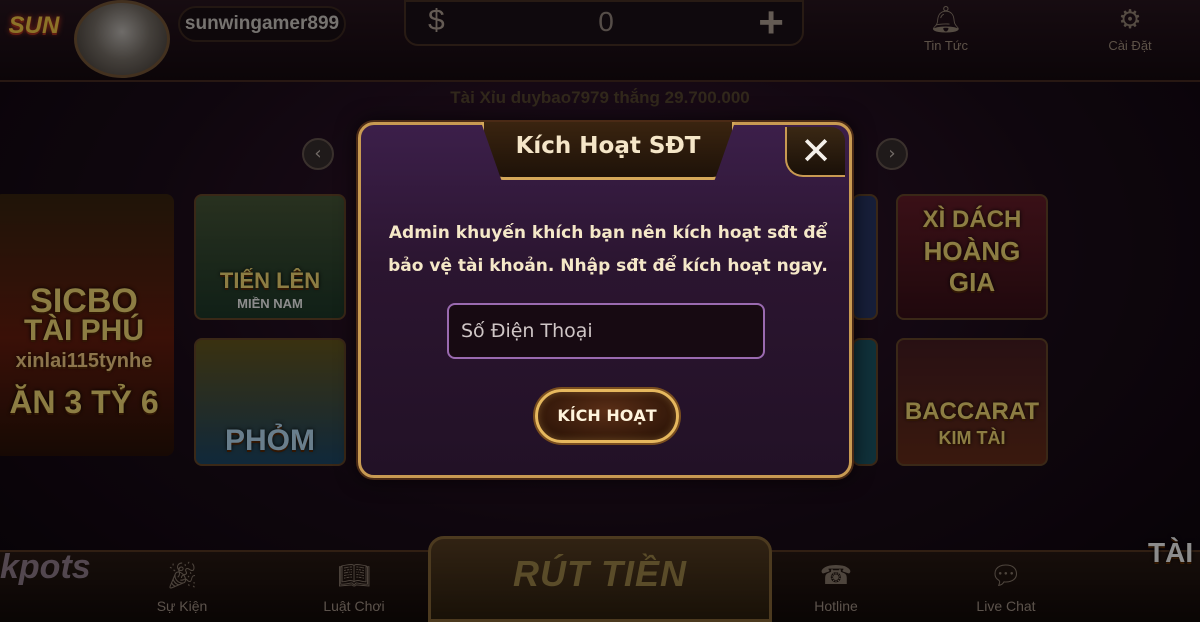 The image size is (1200, 622). What do you see at coordinates (815, 152) in the screenshot?
I see `close-button: ✕` at bounding box center [815, 152].